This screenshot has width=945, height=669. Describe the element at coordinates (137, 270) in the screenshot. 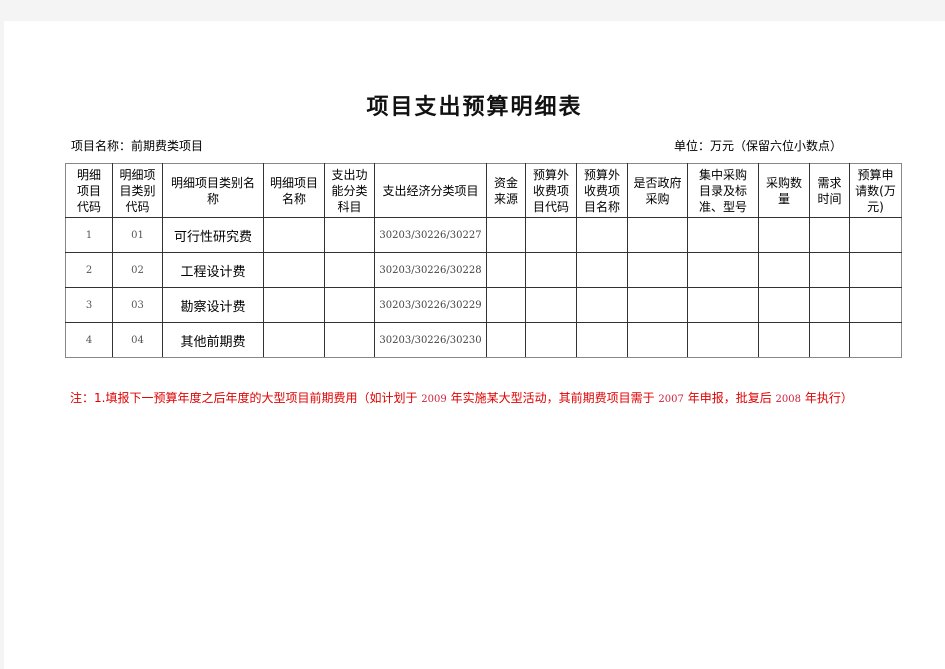

I see `category-code-cell: 02` at that location.